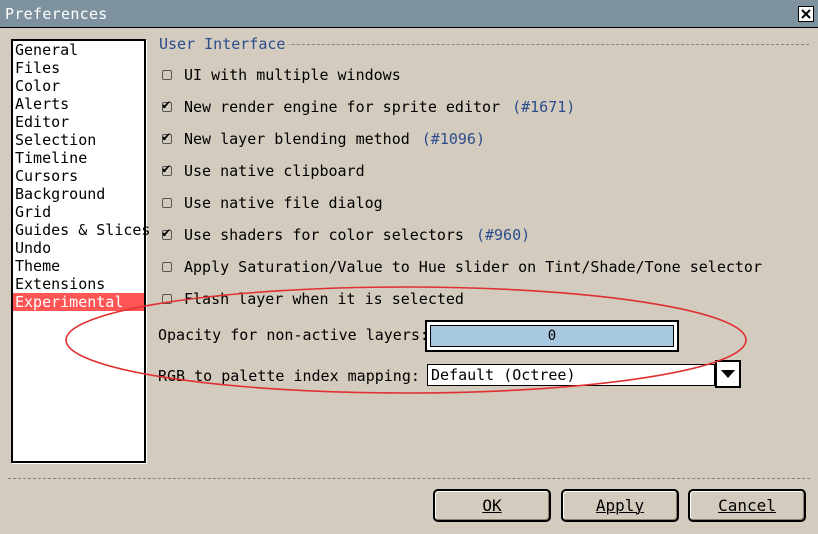  Describe the element at coordinates (503, 235) in the screenshot. I see `issue-link: (#960)` at that location.